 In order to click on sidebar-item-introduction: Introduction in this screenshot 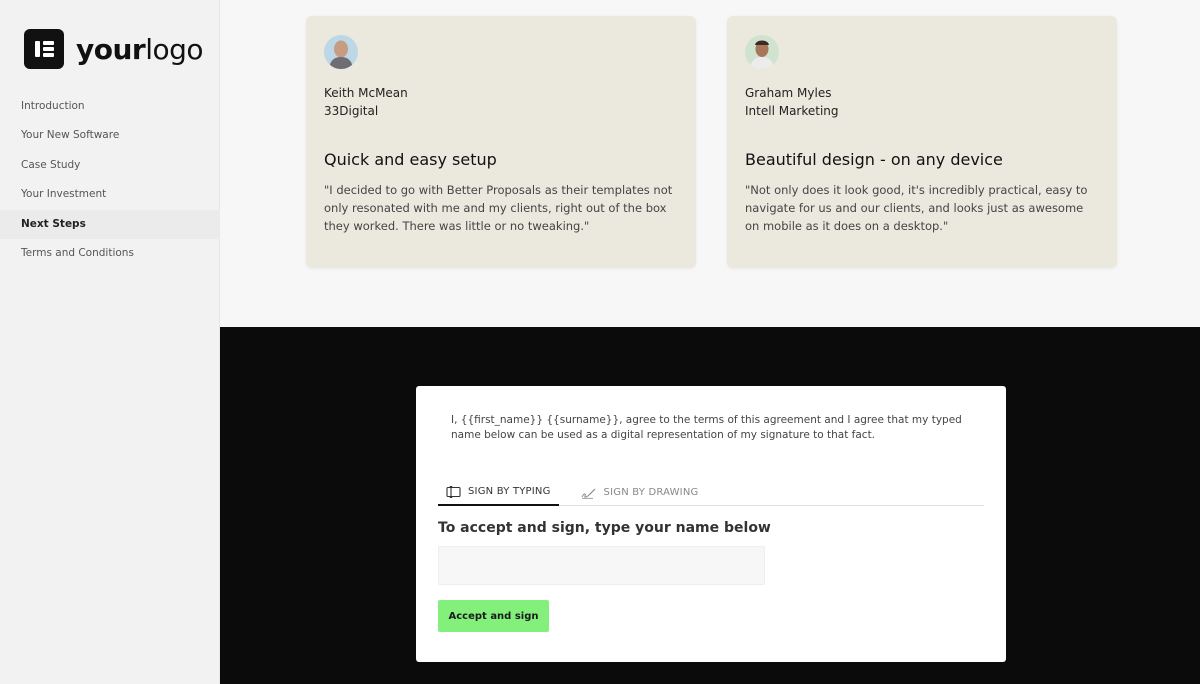, I will do `click(110, 106)`.